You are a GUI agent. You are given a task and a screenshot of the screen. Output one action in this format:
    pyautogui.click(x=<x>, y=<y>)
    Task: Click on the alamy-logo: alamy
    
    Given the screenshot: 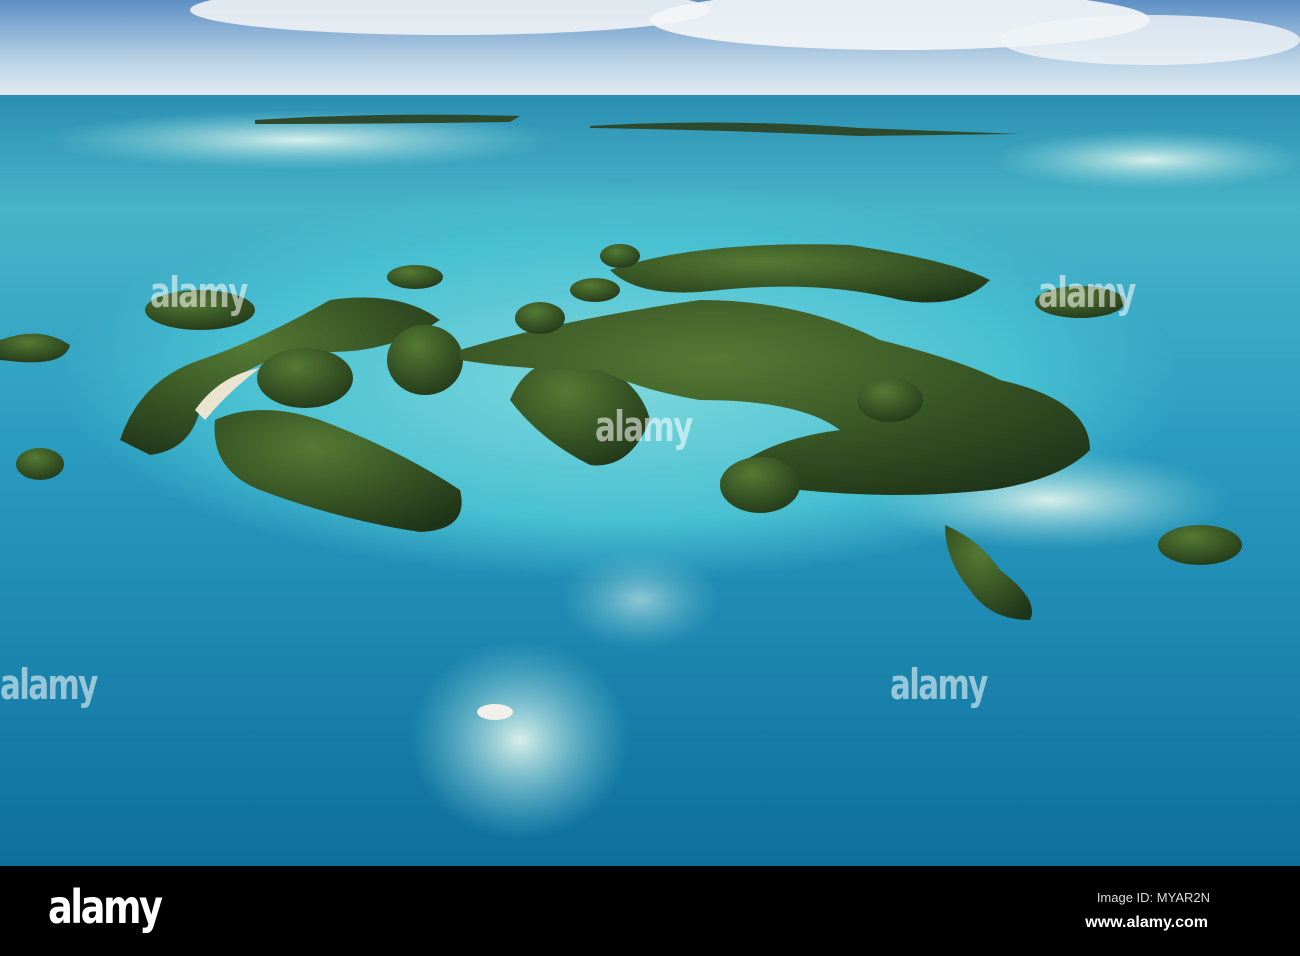 What is the action you would take?
    pyautogui.click(x=105, y=907)
    